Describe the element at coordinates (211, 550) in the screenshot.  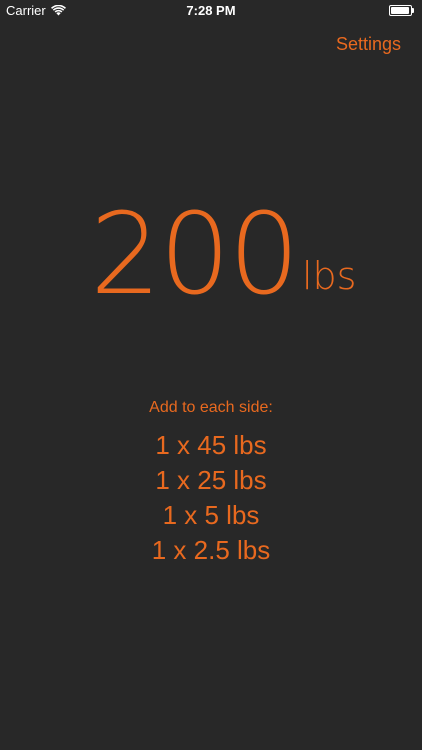
I see `plate-item: 1 x 2.5 lbs` at that location.